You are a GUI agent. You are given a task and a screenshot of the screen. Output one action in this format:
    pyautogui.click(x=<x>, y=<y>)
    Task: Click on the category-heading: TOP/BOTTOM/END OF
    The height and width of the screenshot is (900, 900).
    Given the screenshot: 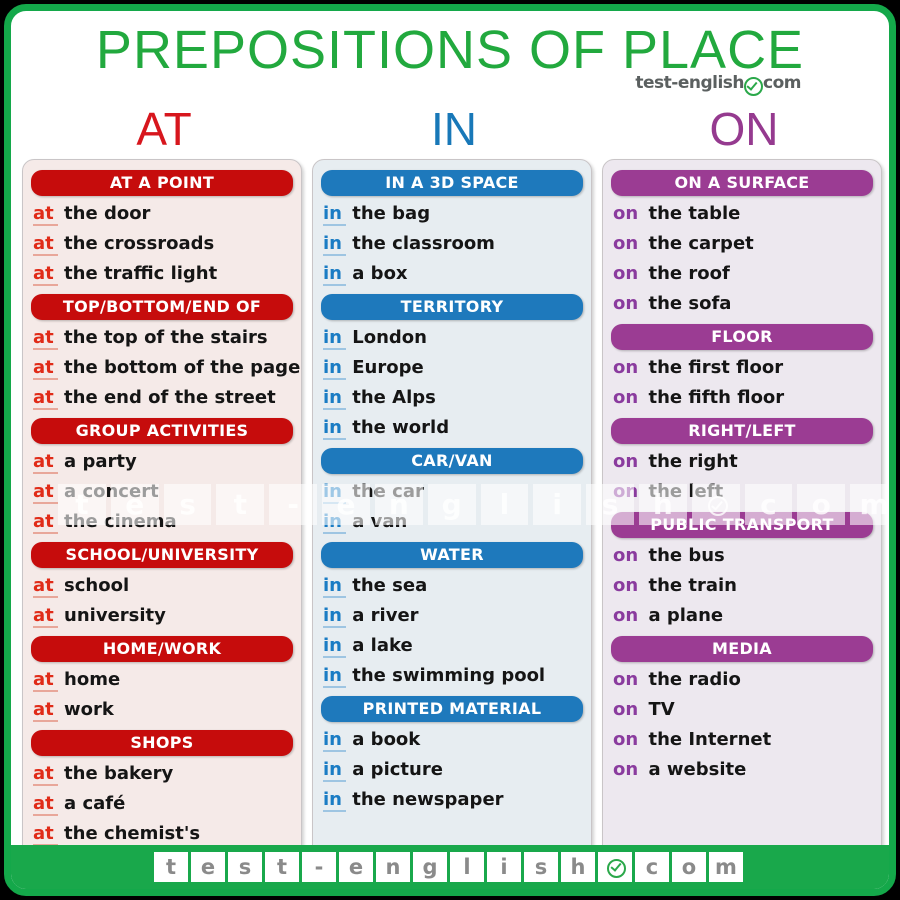 What is the action you would take?
    pyautogui.click(x=162, y=307)
    